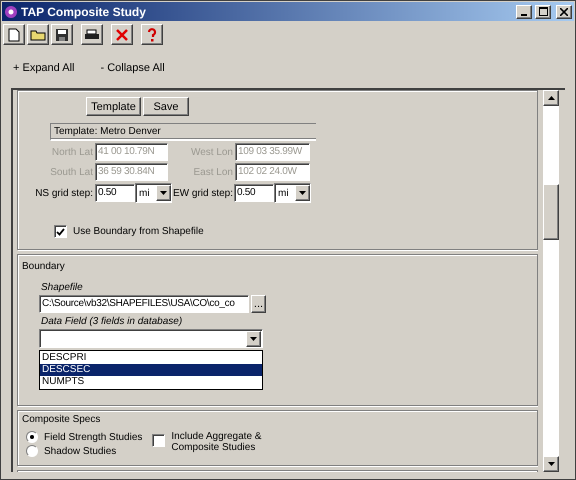 Image resolution: width=576 pixels, height=480 pixels. I want to click on push-button: Template, so click(113, 106).